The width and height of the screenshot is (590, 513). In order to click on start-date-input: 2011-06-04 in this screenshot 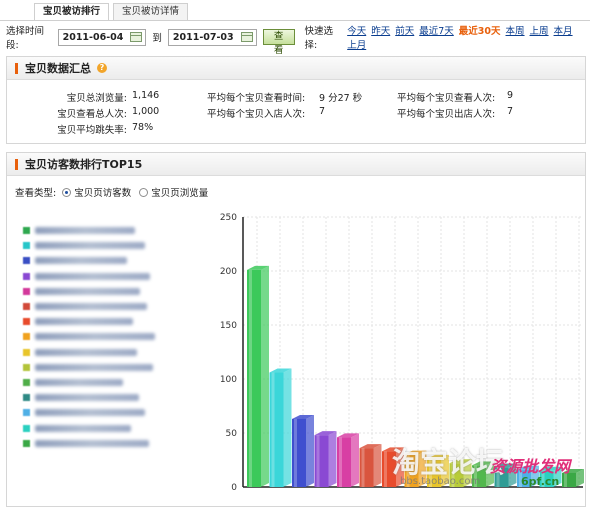, I will do `click(102, 37)`.